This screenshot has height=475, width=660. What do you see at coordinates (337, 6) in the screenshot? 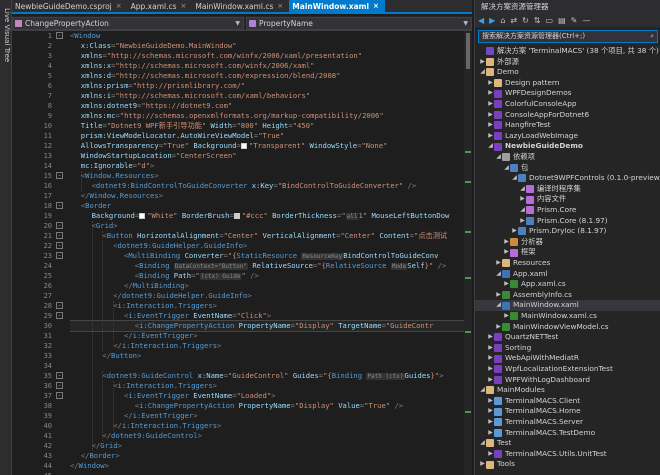
I see `document-tab: MainWindow.xaml ×` at bounding box center [337, 6].